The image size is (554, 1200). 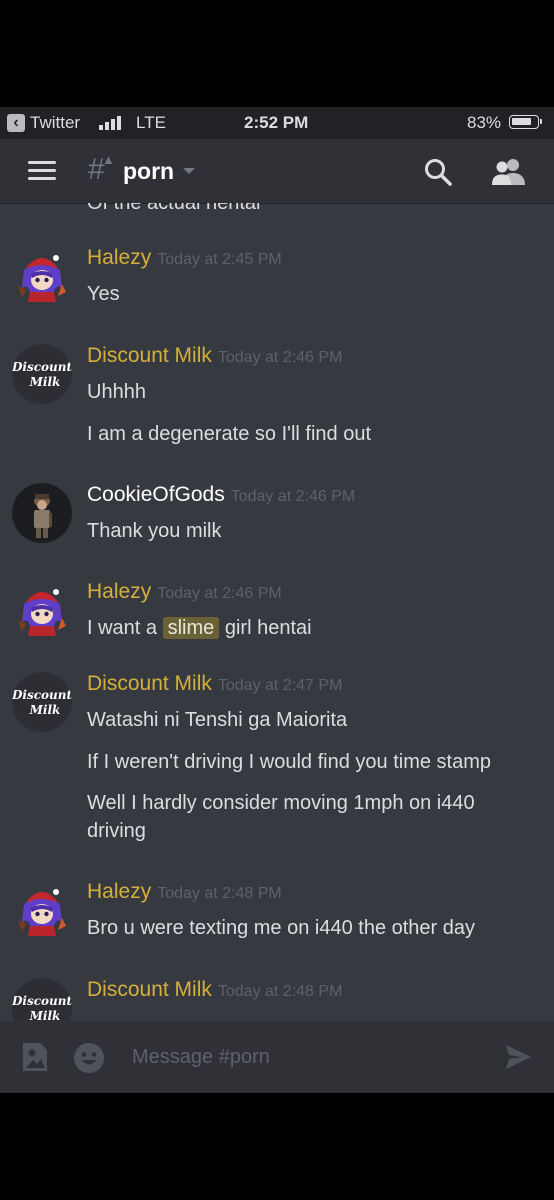 I want to click on back-to-app-label: Twitter, so click(x=55, y=123).